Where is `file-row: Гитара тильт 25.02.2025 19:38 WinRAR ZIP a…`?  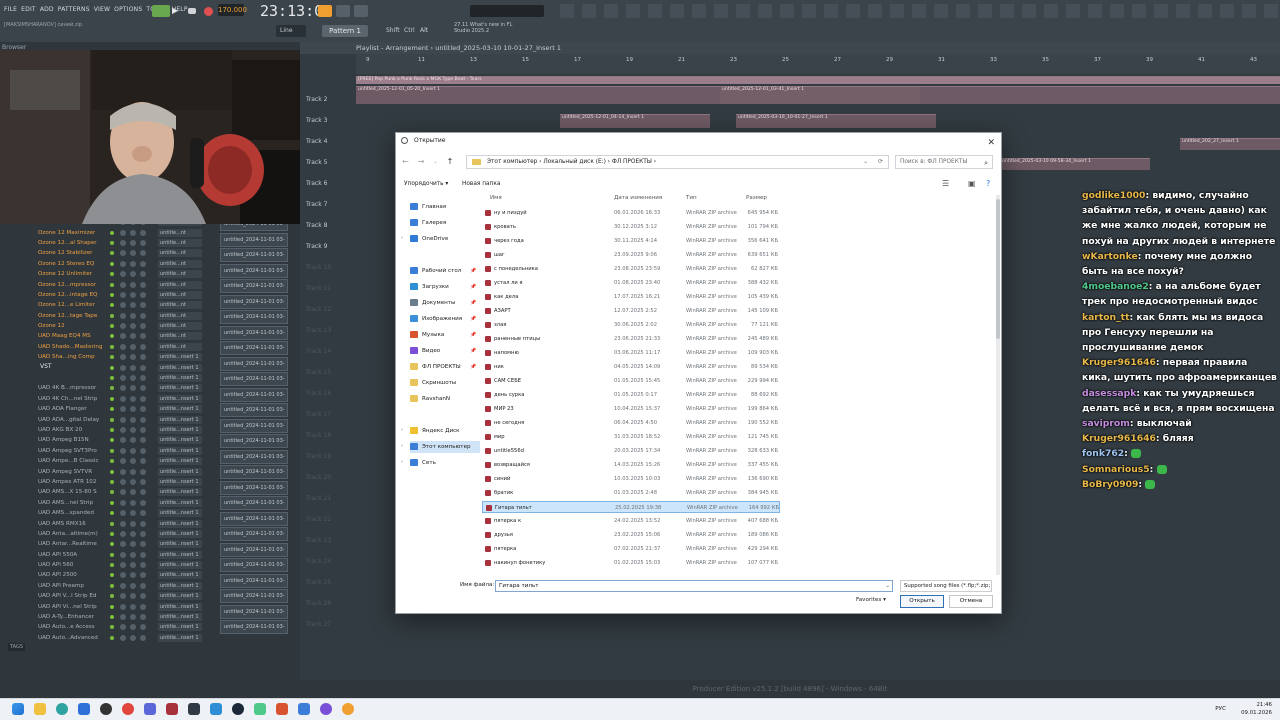 file-row: Гитара тильт 25.02.2025 19:38 WinRAR ZIP a… is located at coordinates (631, 507).